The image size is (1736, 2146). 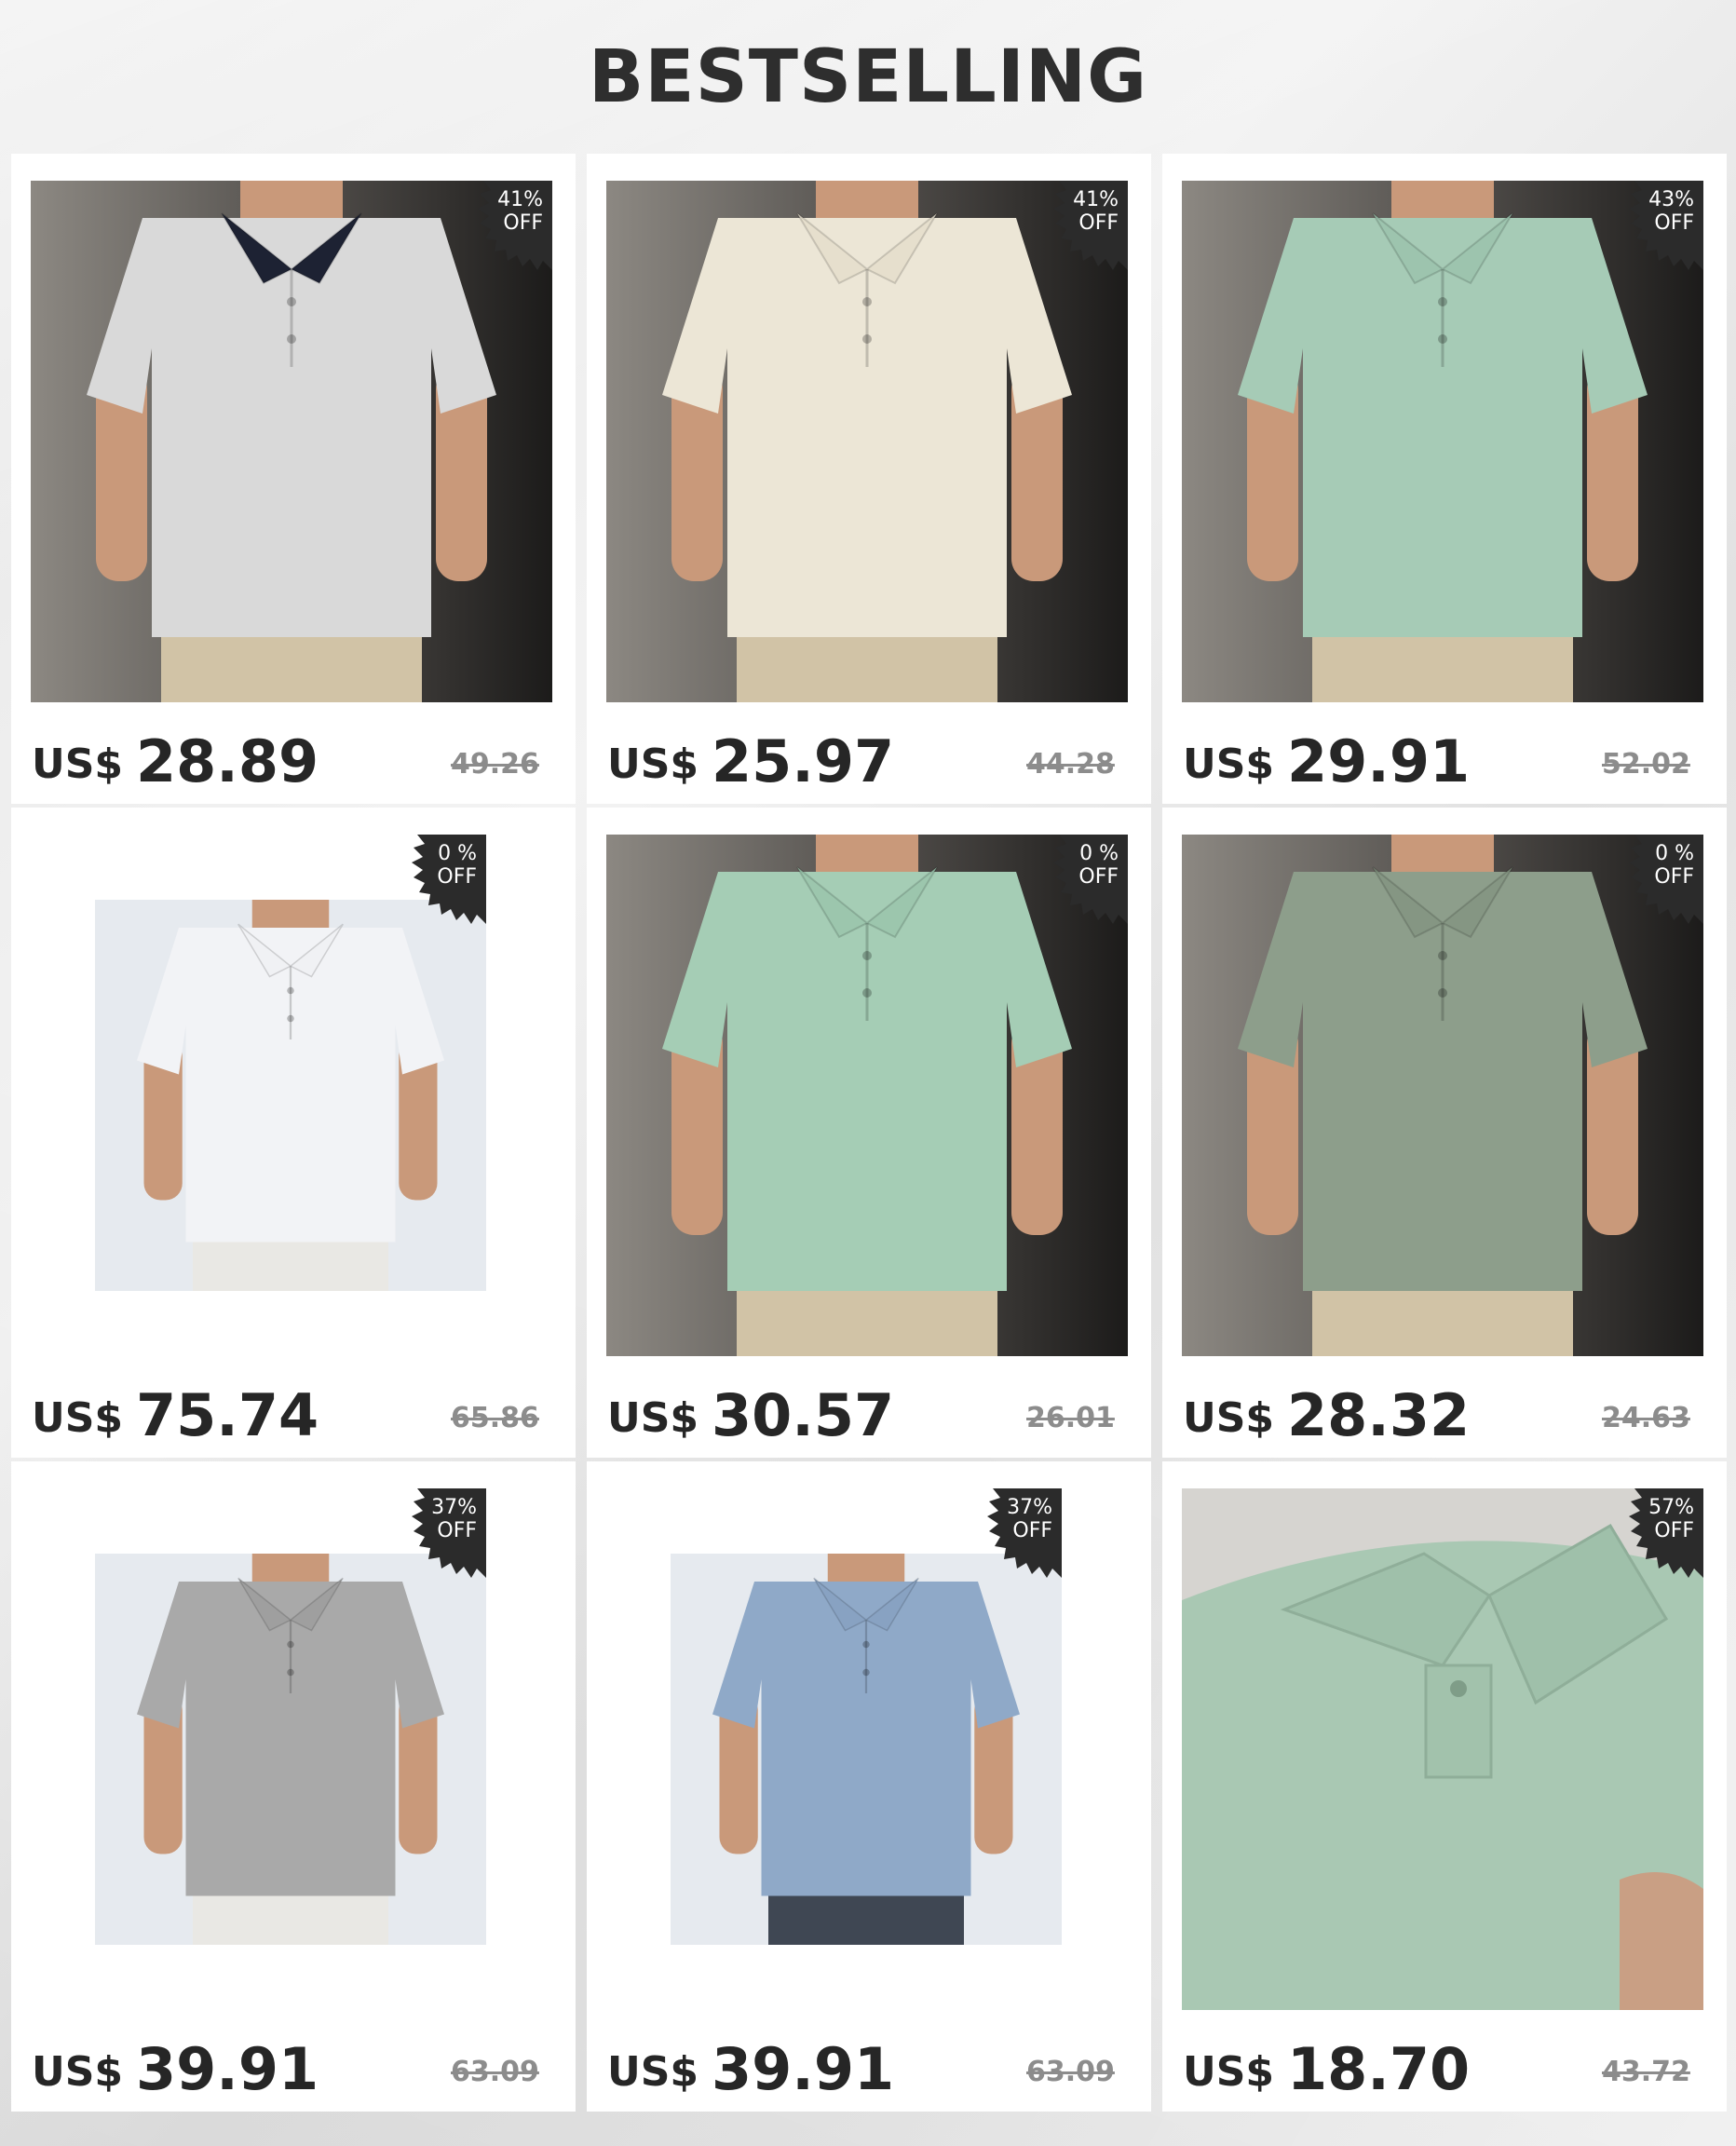 I want to click on price-row: US$ 30.57 26.01, so click(x=868, y=1414).